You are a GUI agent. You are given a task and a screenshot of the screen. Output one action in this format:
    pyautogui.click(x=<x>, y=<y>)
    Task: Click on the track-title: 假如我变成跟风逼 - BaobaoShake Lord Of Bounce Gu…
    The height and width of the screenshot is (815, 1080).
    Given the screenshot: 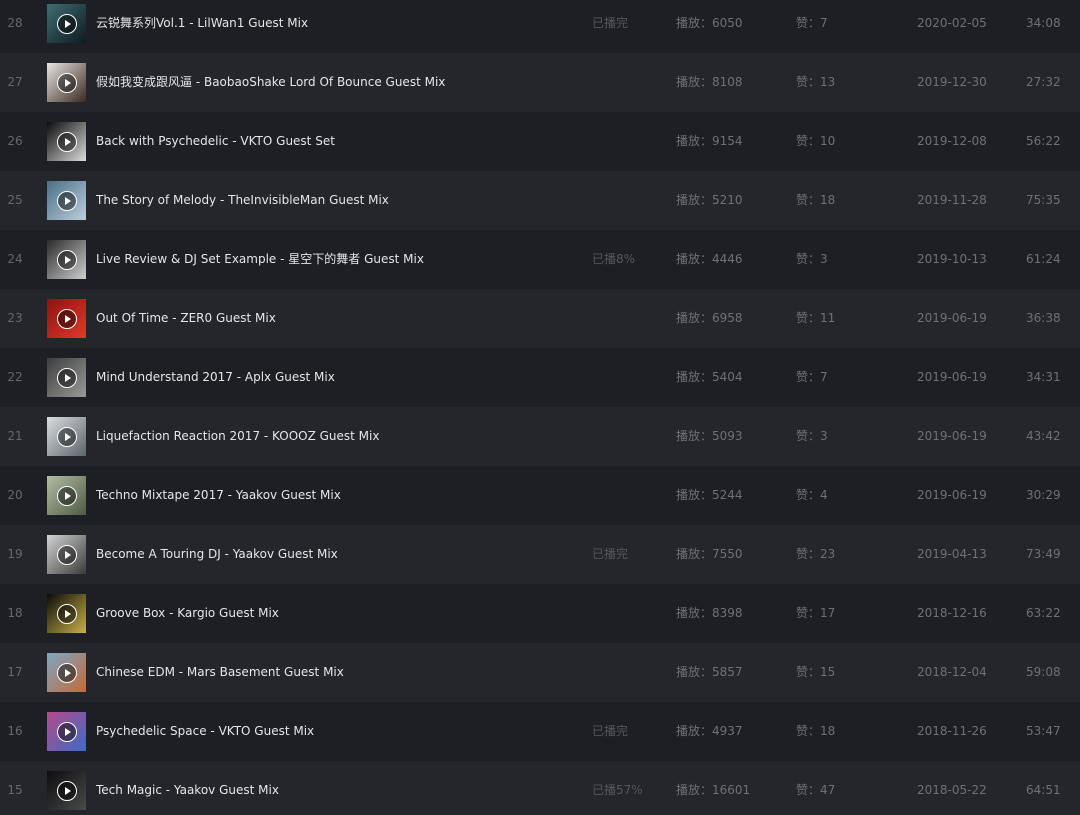 What is the action you would take?
    pyautogui.click(x=336, y=82)
    